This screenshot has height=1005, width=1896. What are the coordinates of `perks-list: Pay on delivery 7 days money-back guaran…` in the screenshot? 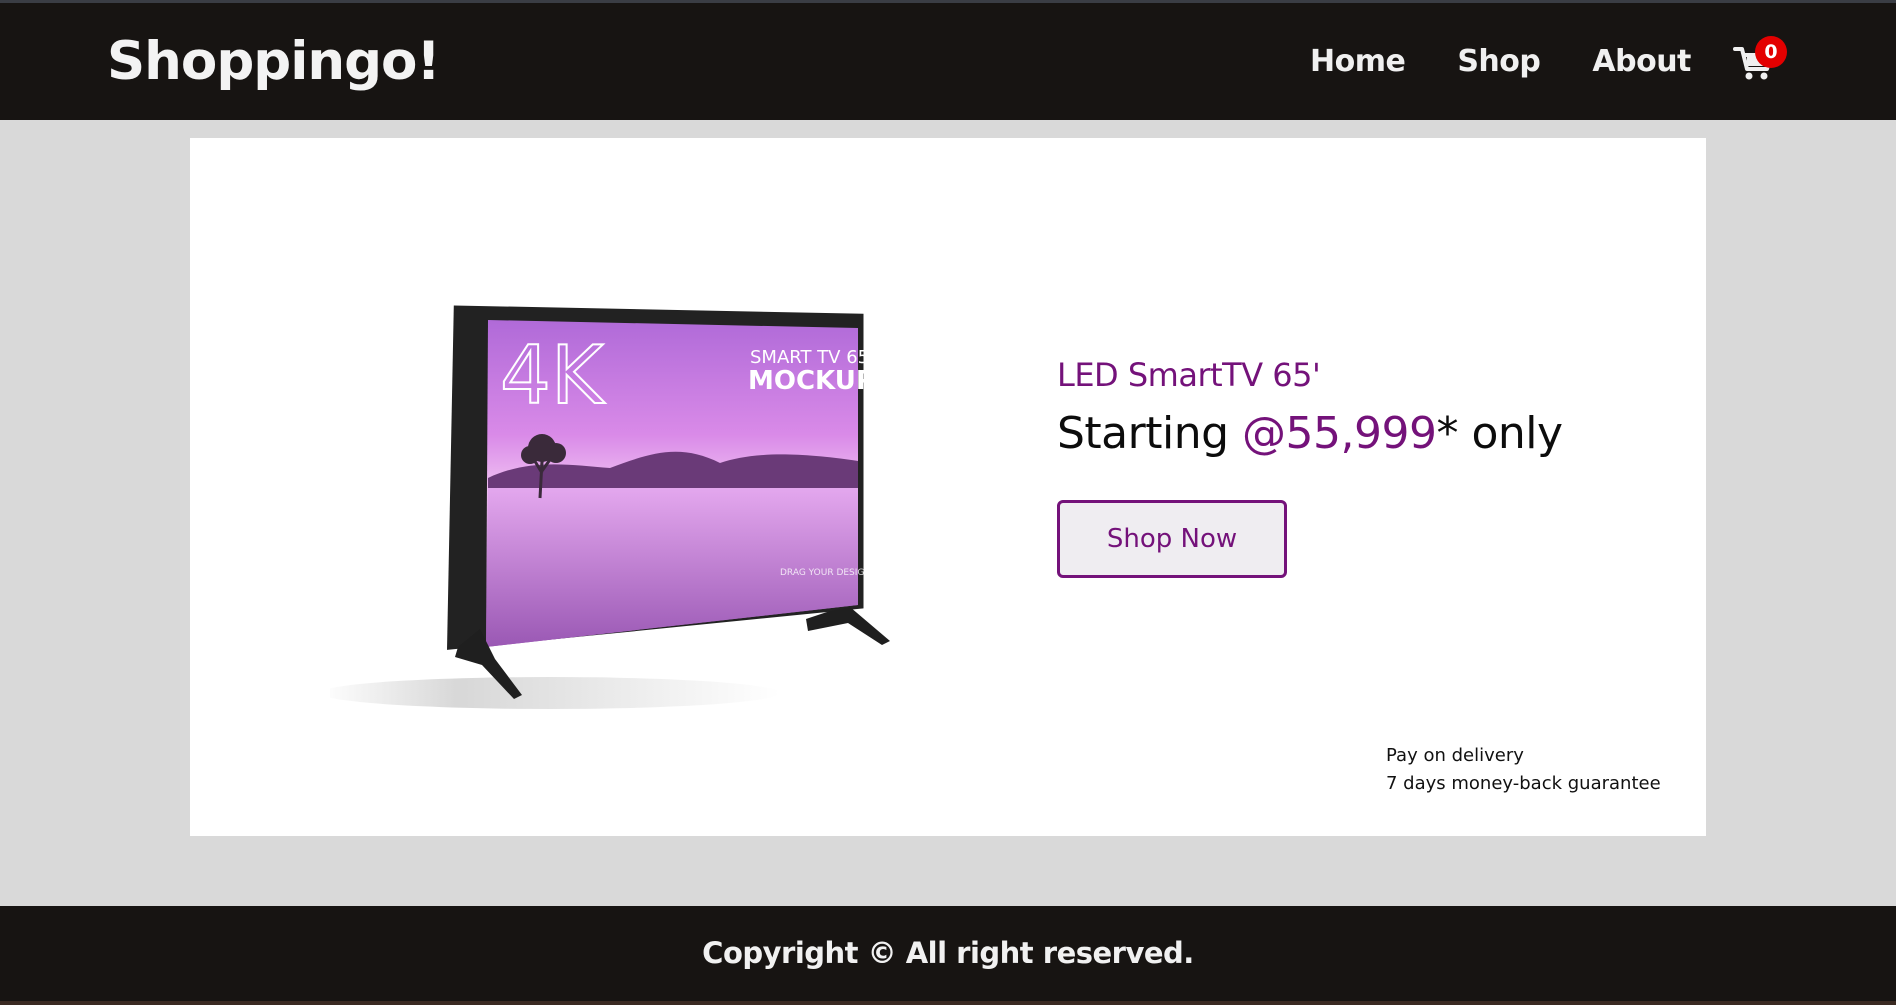 It's located at (1523, 770).